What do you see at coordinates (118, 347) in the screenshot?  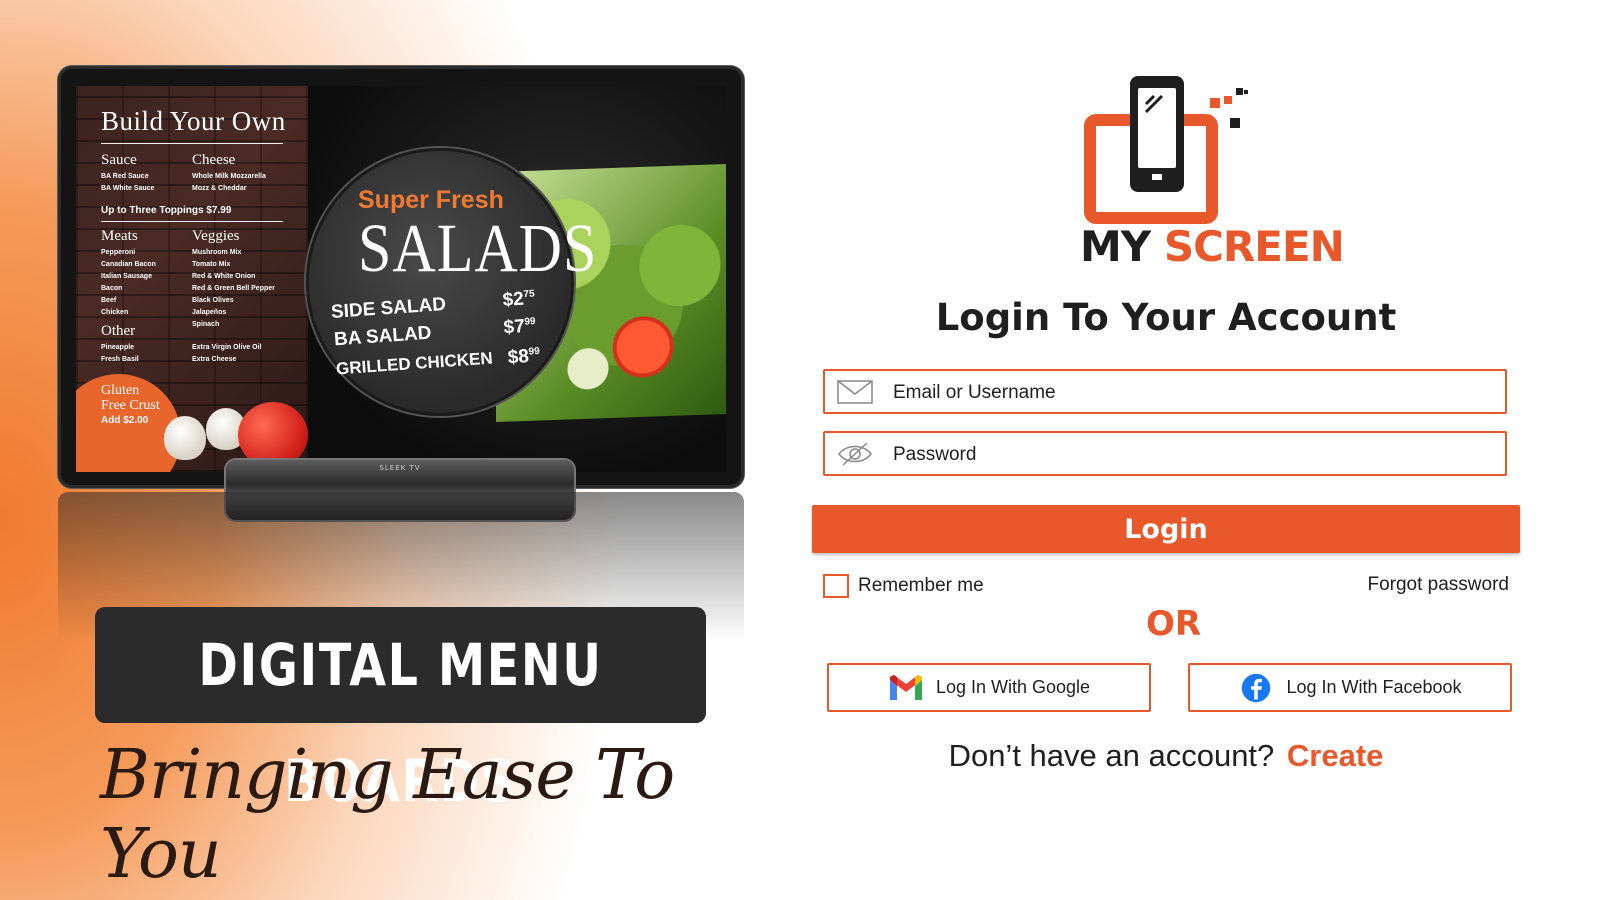 I see `menu-item: Pineapple` at bounding box center [118, 347].